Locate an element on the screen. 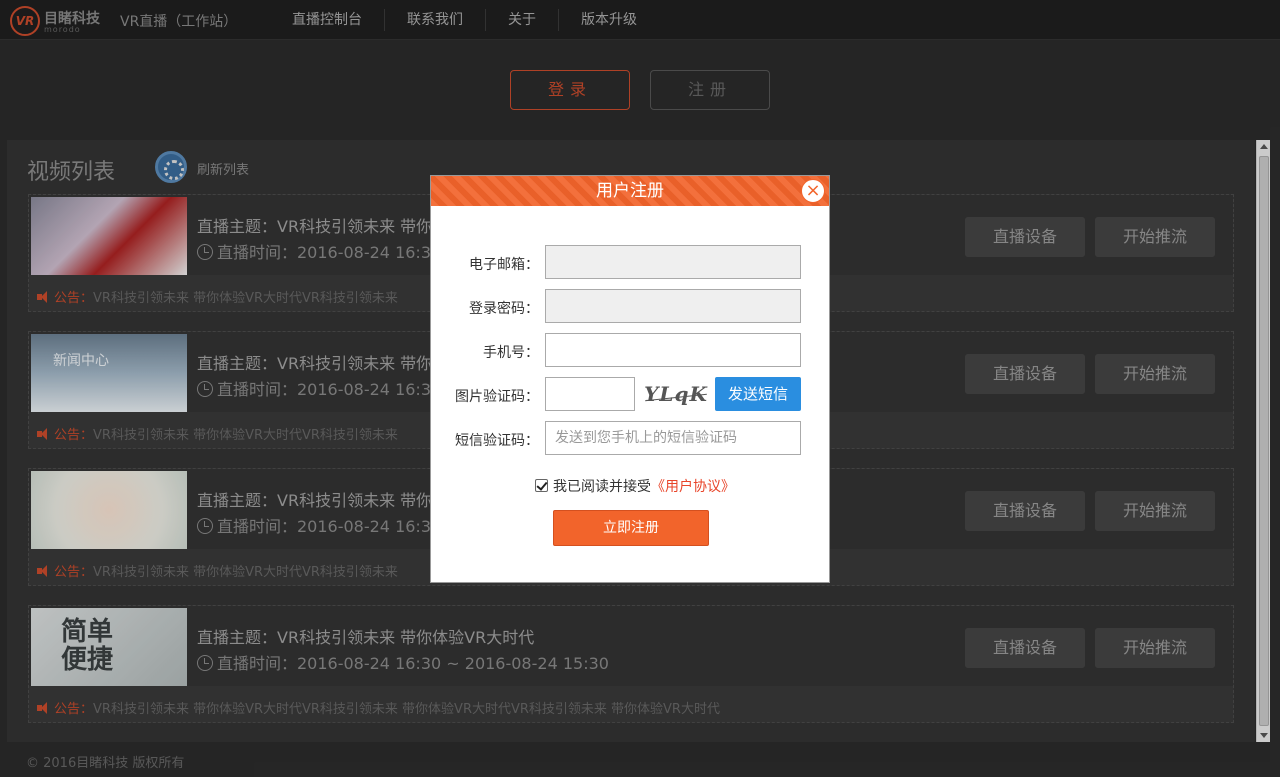  captcha-image: YLqK is located at coordinates (676, 394).